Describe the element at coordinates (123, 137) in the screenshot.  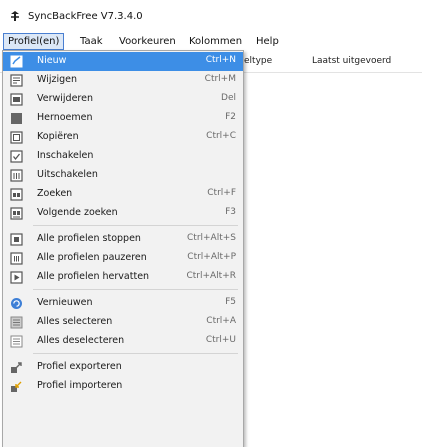
I see `menu-item-kopieren: Kopiëren Ctrl+C` at that location.